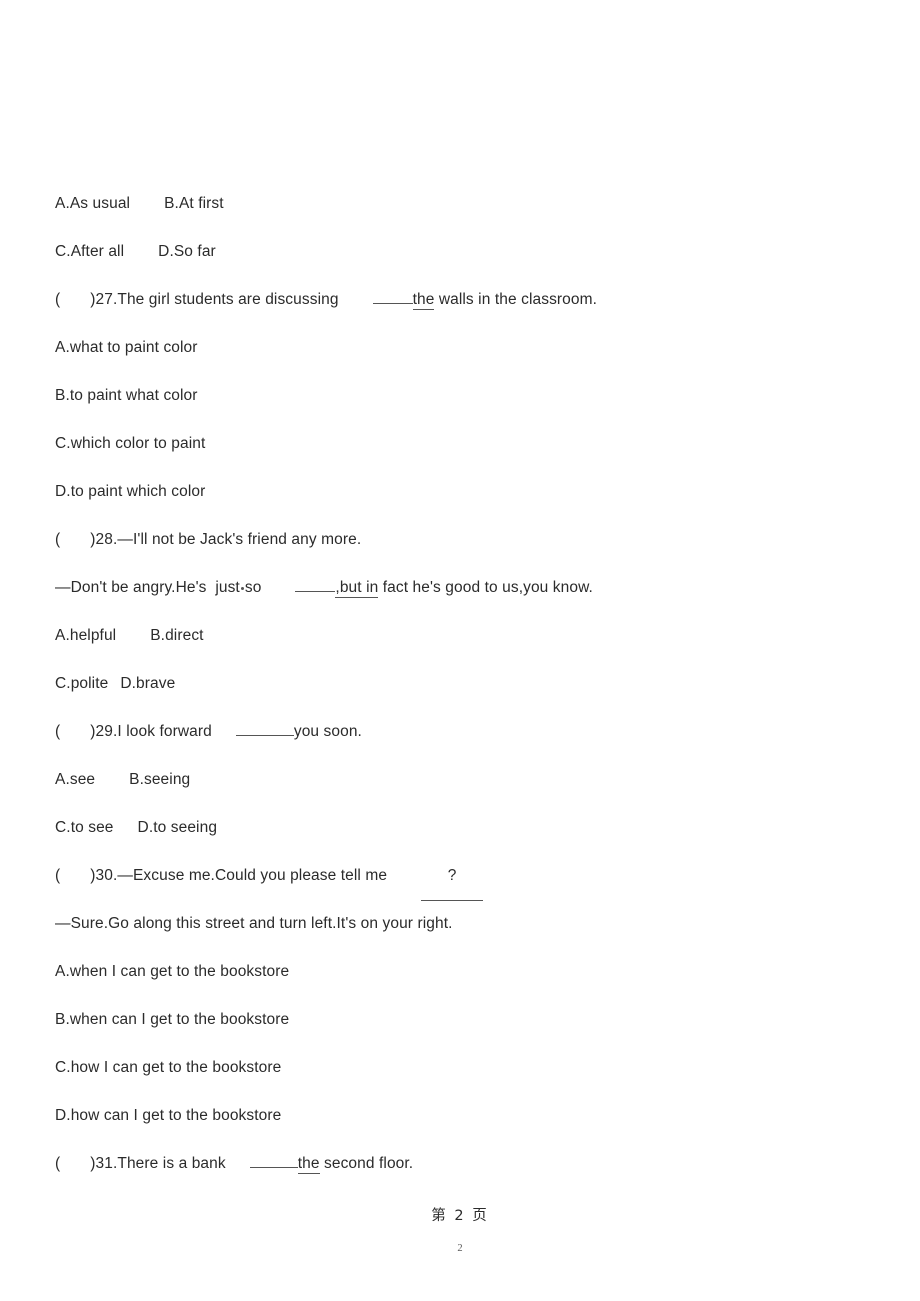 This screenshot has height=1301, width=920. I want to click on option-27-d: D.to paint which color, so click(130, 491).